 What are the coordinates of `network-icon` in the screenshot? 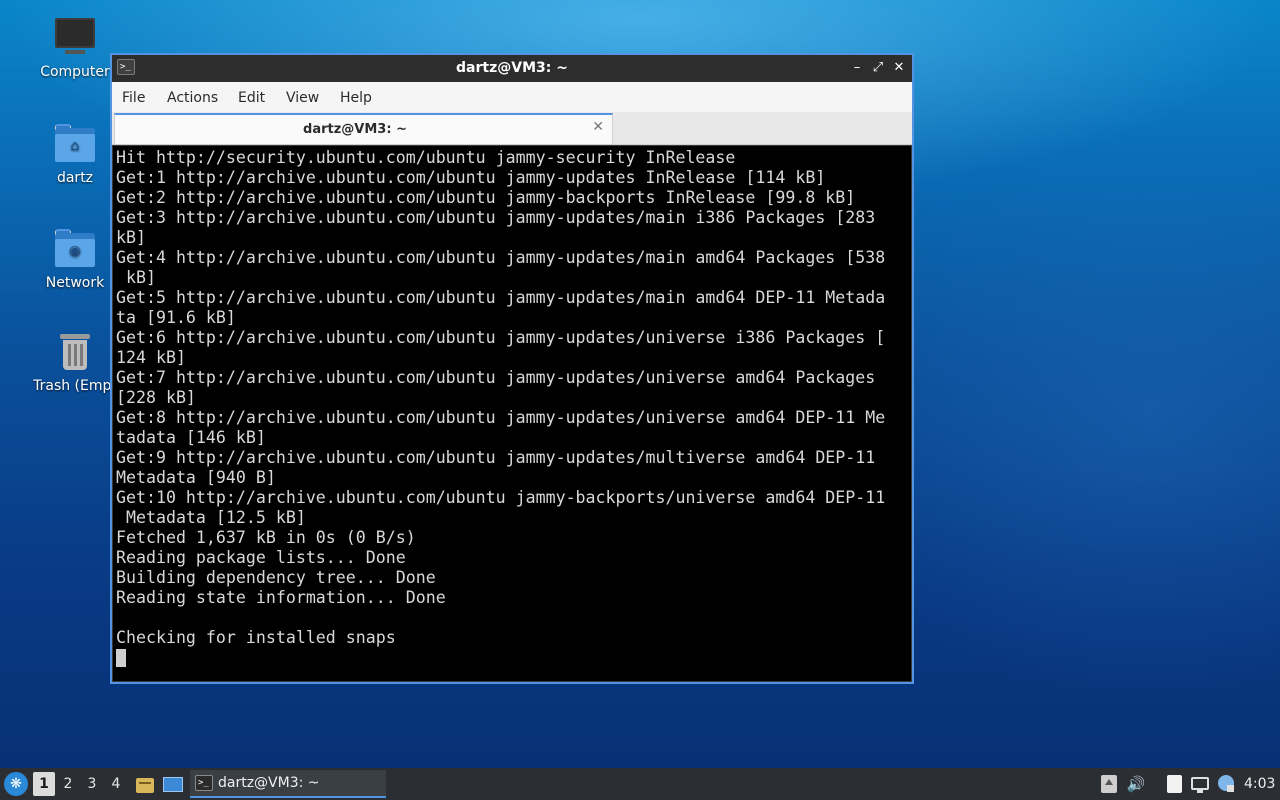 It's located at (1200, 784).